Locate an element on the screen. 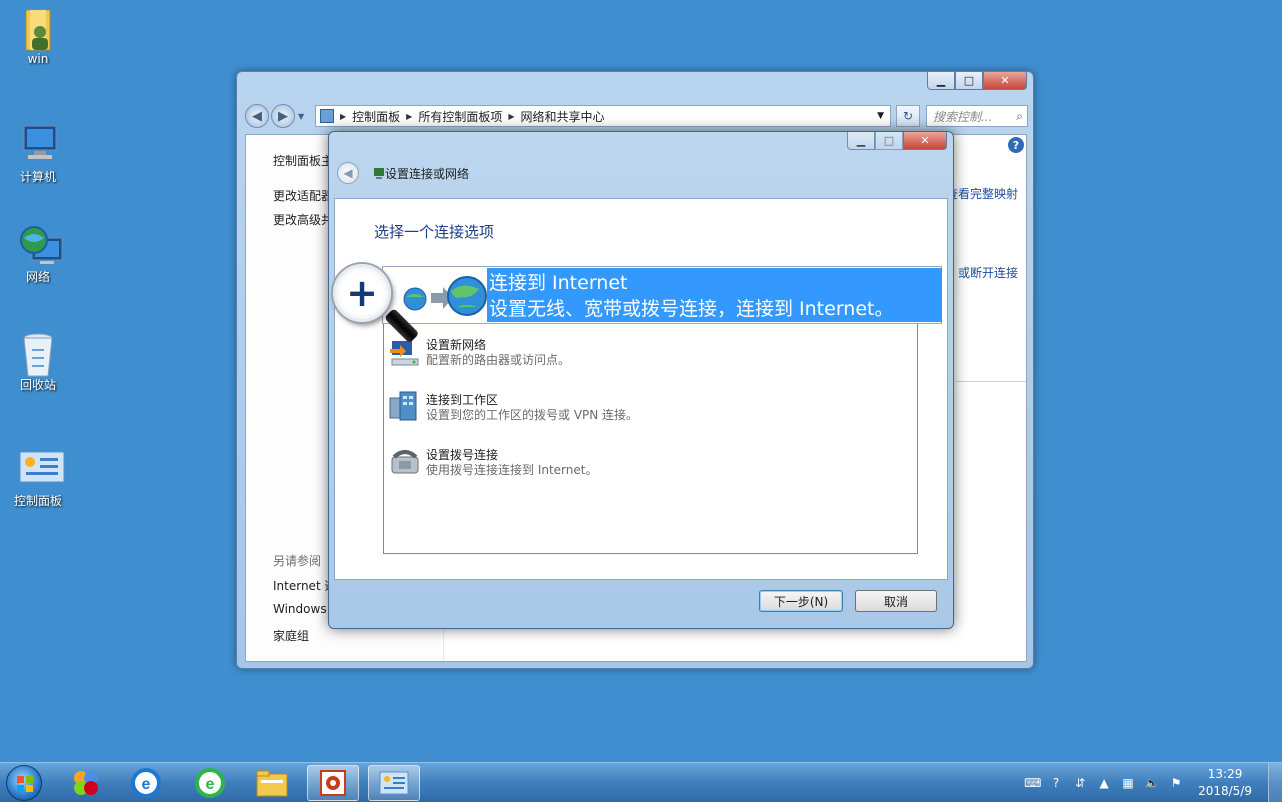  volume-icon: 🔈 is located at coordinates (1152, 783).